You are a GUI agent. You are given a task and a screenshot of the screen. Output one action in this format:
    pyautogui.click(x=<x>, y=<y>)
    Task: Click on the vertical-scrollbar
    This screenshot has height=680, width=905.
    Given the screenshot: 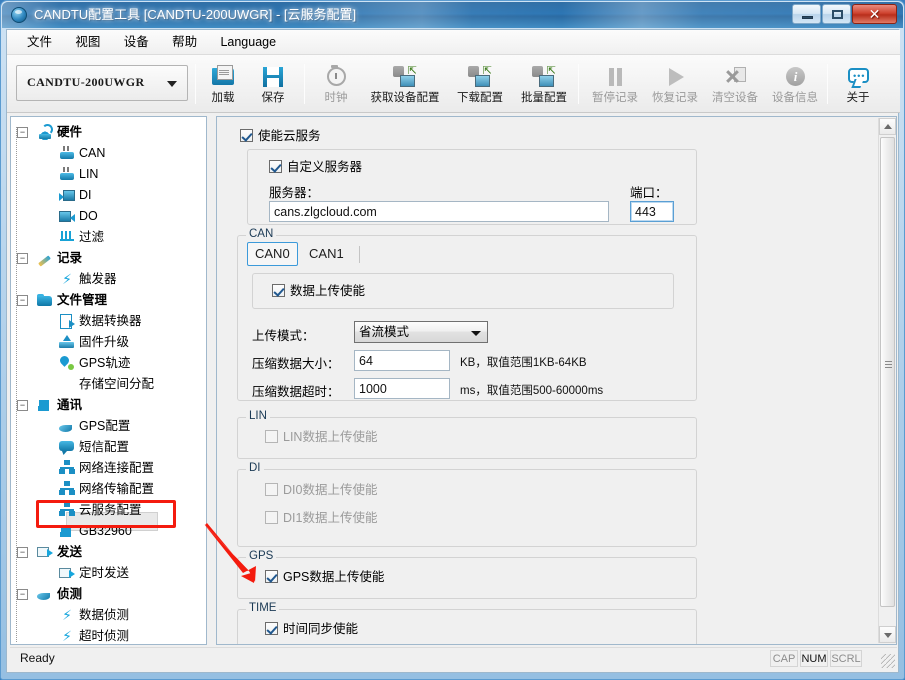 What is the action you would take?
    pyautogui.click(x=887, y=380)
    